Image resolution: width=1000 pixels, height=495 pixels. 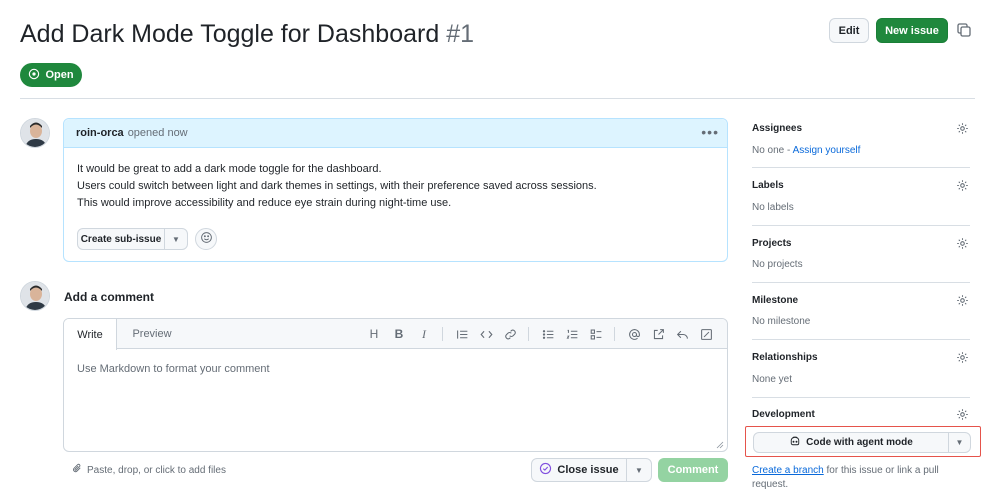 I want to click on comment-button: Comment, so click(x=693, y=470).